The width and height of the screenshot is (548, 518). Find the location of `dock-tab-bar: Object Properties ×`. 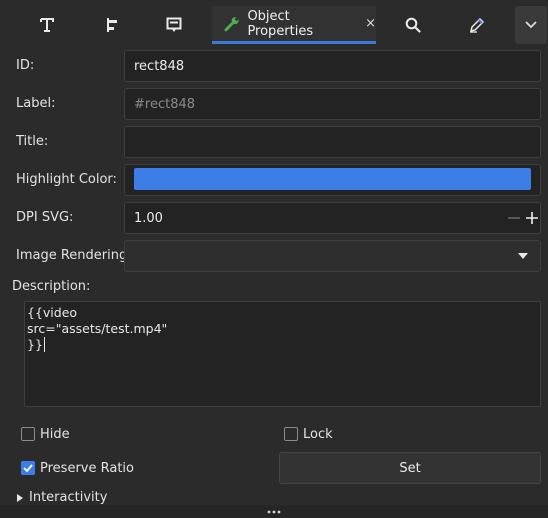

dock-tab-bar: Object Properties × is located at coordinates (274, 23).